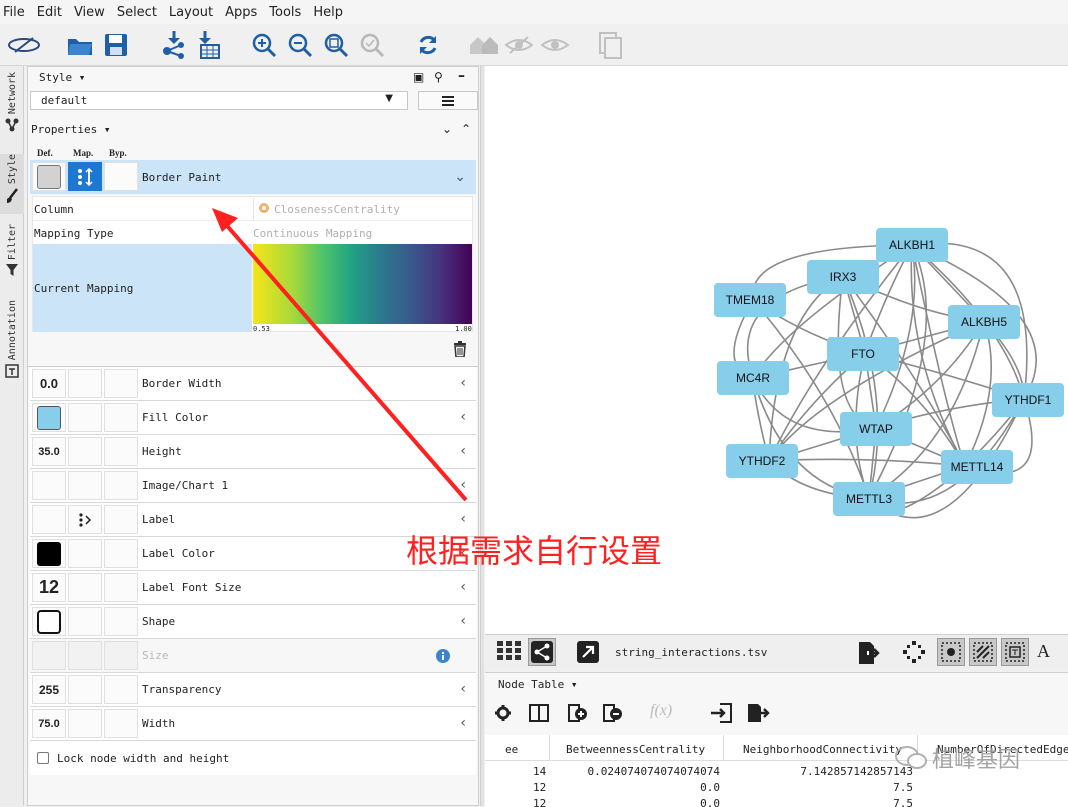  I want to click on node-irx3: IRX3, so click(843, 277).